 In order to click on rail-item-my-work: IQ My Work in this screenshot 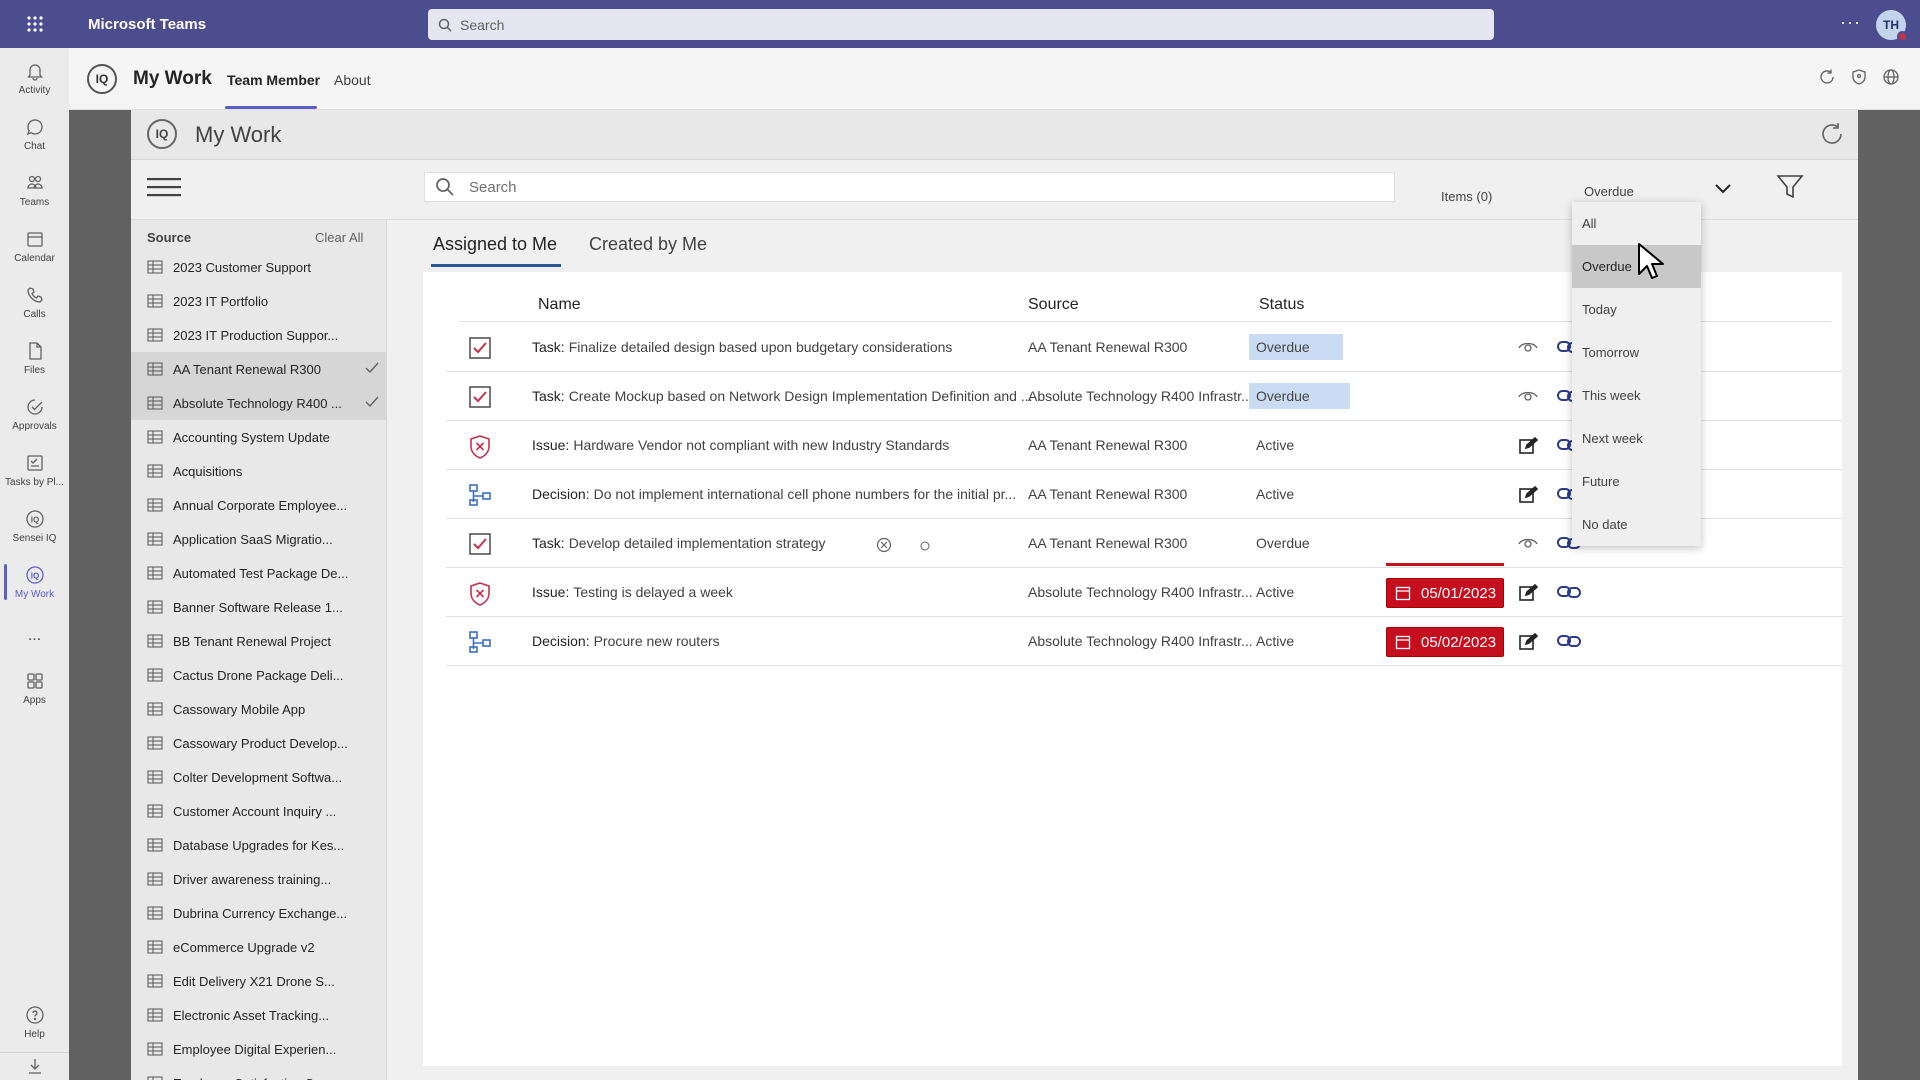, I will do `click(34, 582)`.